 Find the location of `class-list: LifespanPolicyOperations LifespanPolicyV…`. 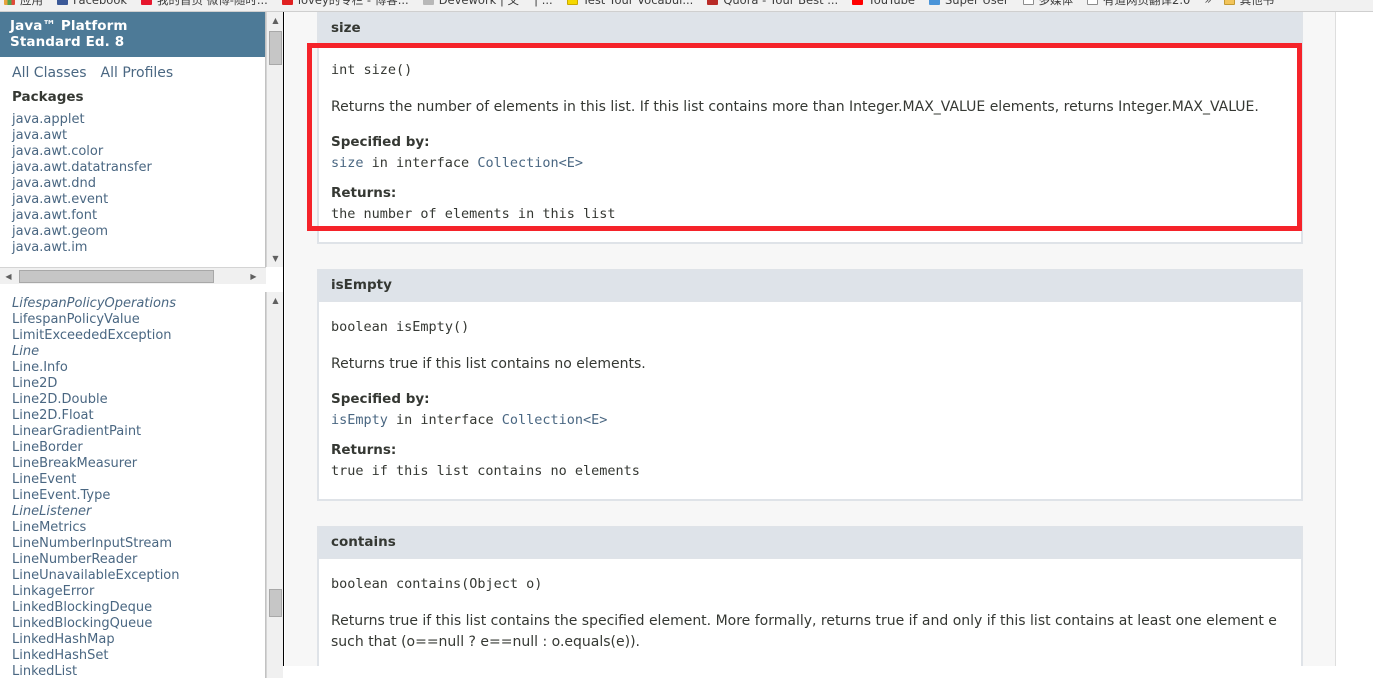

class-list: LifespanPolicyOperations LifespanPolicyV… is located at coordinates (132, 485).